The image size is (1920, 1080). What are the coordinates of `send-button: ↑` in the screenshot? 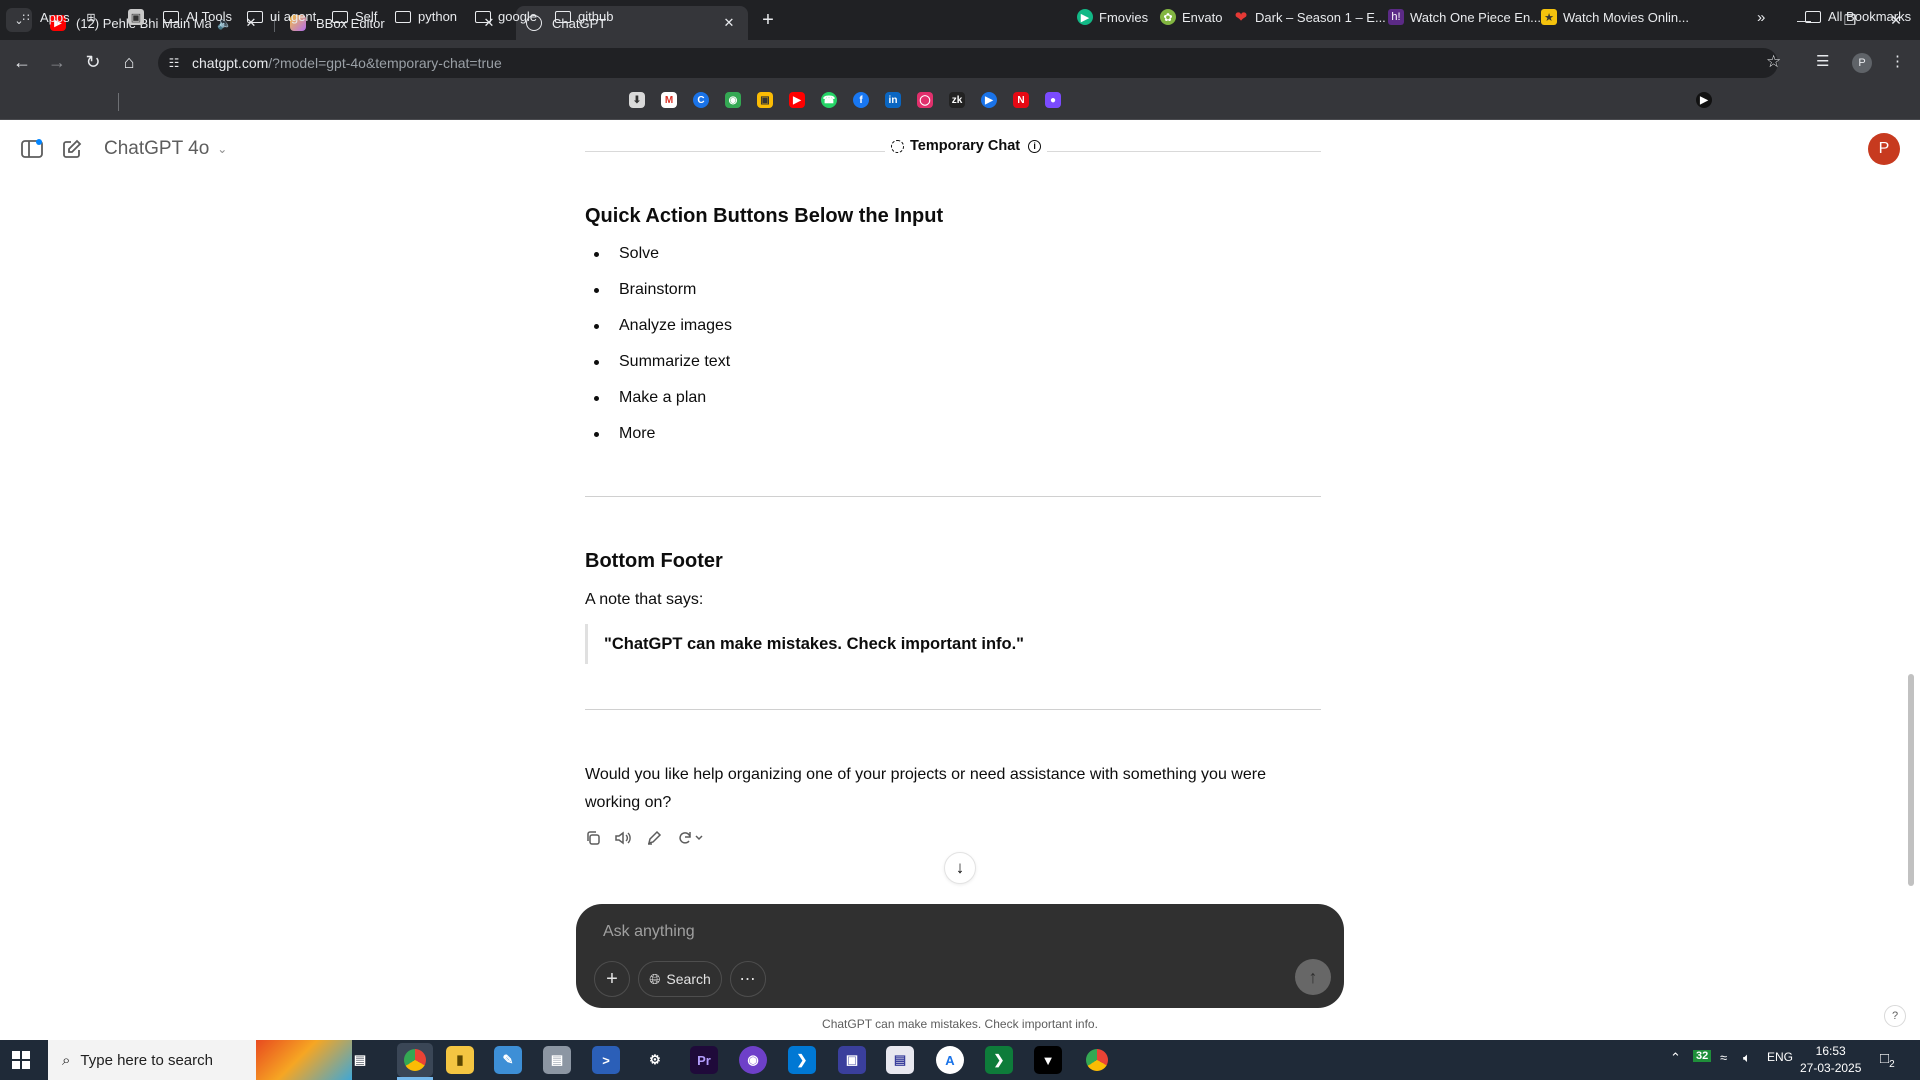 It's located at (1313, 977).